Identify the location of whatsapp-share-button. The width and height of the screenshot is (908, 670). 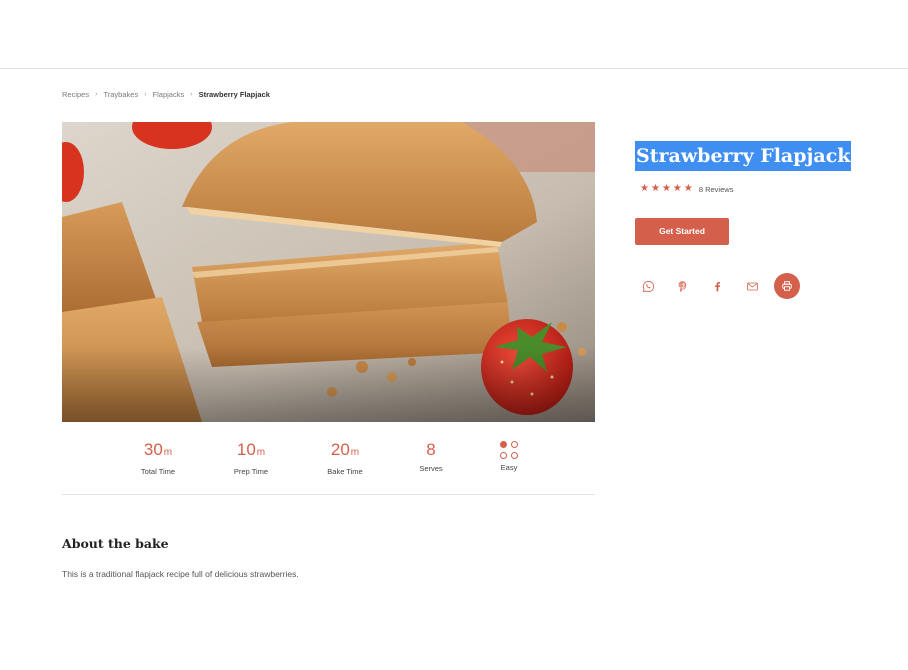
(648, 286).